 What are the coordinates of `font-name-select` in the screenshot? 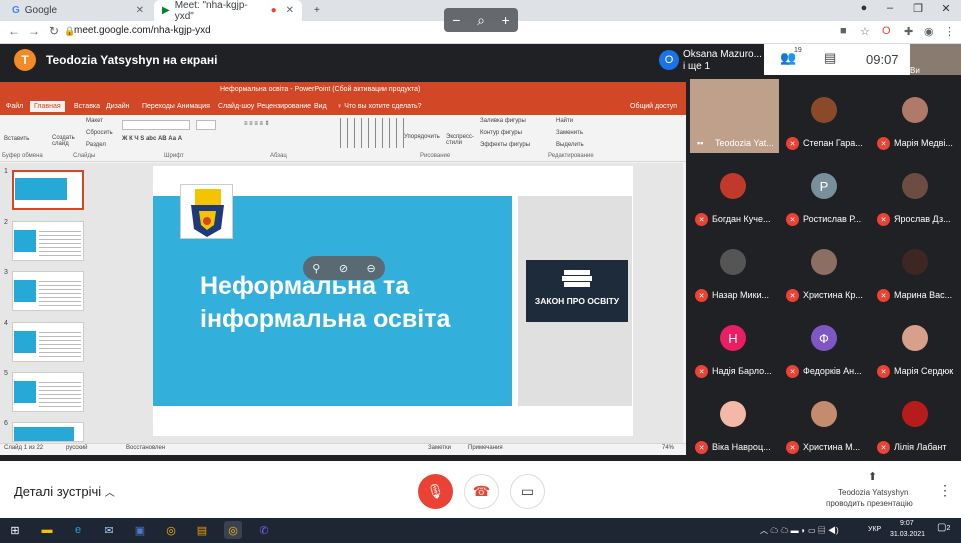 It's located at (156, 125).